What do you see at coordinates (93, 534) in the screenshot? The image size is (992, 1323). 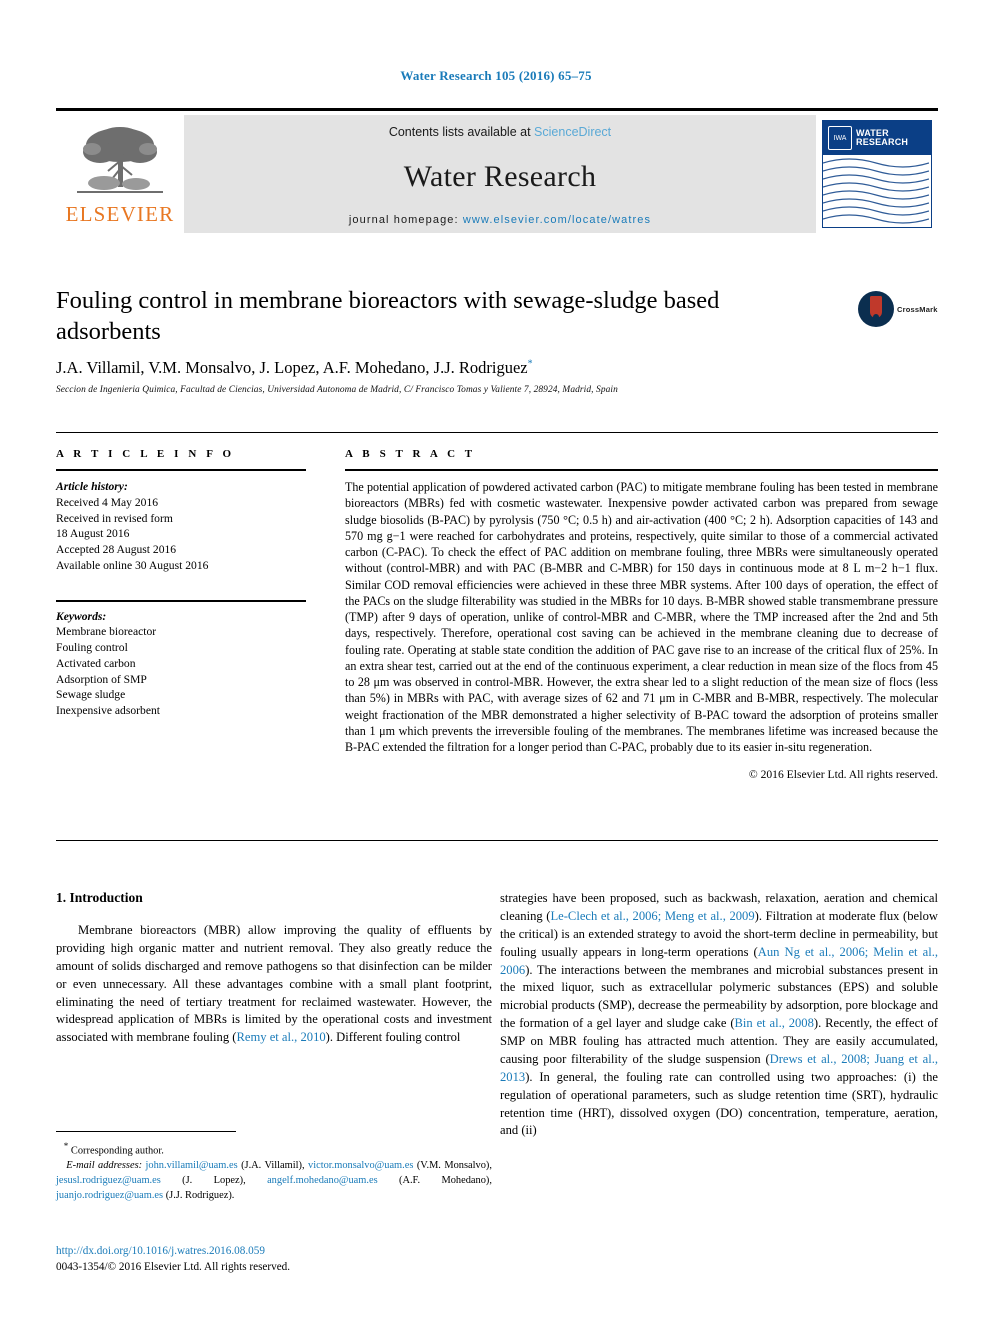 I see `history-item: 18 August 2016` at bounding box center [93, 534].